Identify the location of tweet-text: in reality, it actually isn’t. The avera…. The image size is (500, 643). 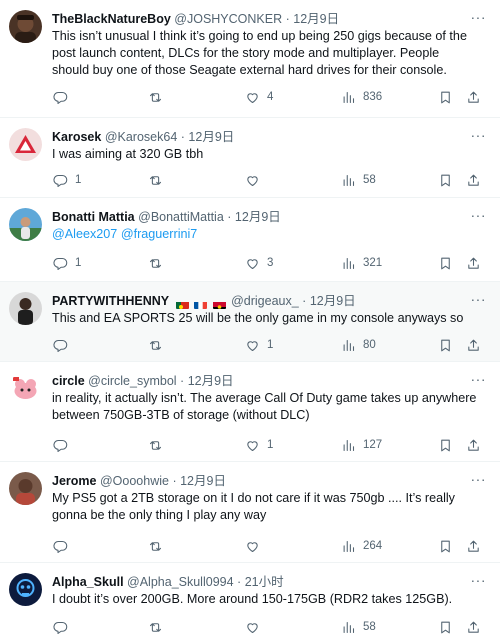
(264, 406).